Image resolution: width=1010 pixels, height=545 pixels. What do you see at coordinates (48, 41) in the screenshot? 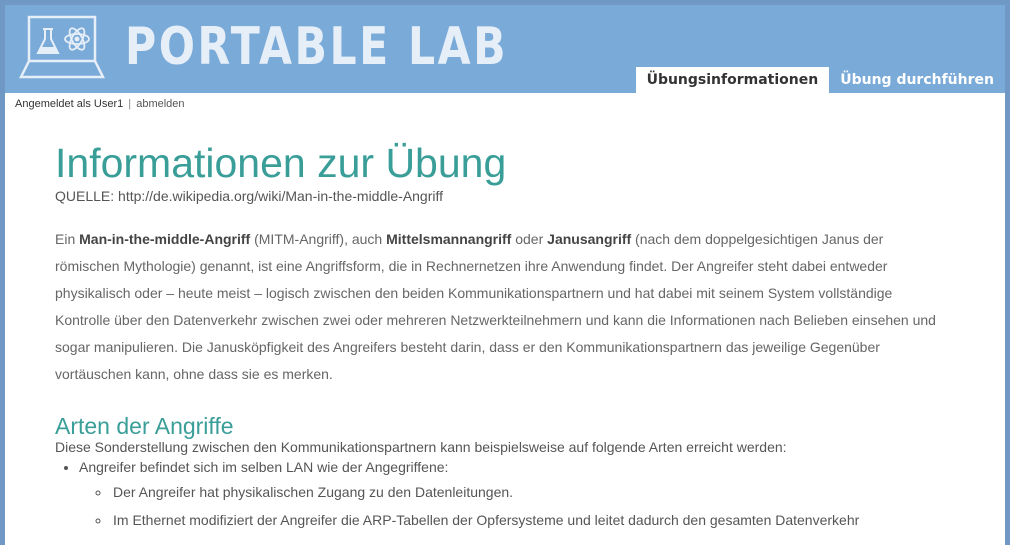
I see `flask-icon` at bounding box center [48, 41].